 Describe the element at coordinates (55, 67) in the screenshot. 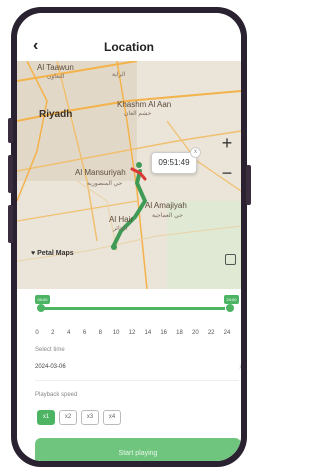

I see `place-label: Al Taawun` at that location.